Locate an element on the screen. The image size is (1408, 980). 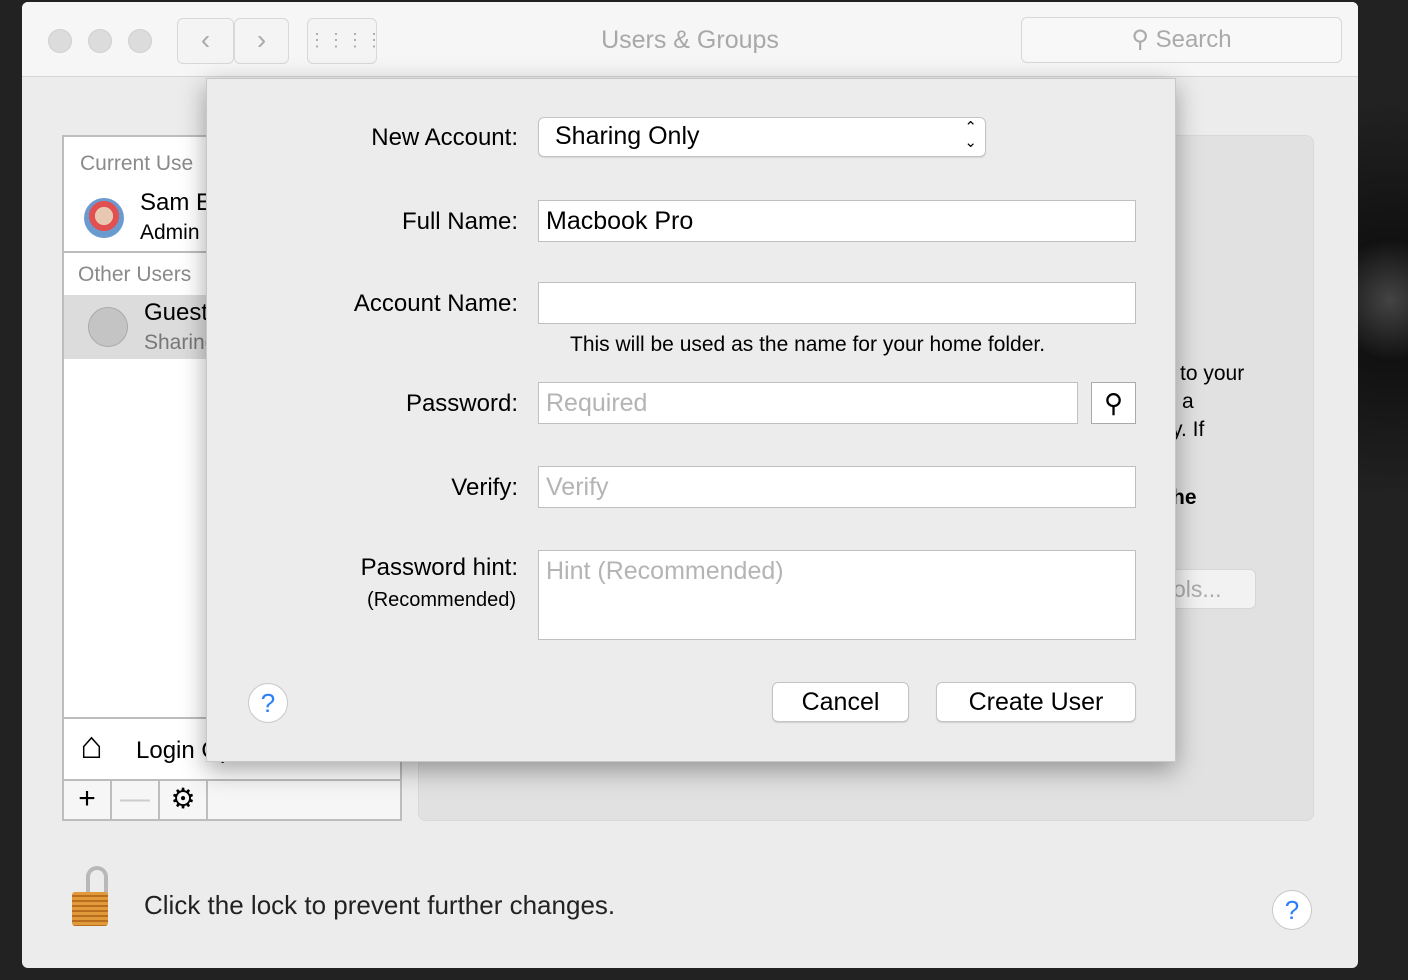
chevron-updown-icon: ⌃ ⌄ is located at coordinates (970, 135).